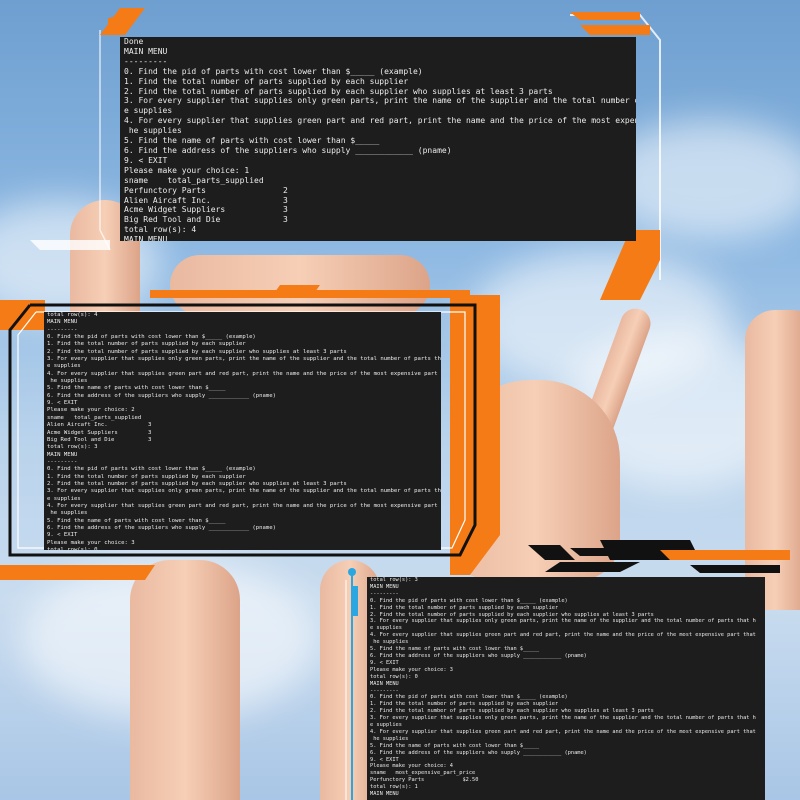 This screenshot has width=800, height=800. What do you see at coordinates (411, 766) in the screenshot?
I see `terminal-line: Please make your choice: 4` at bounding box center [411, 766].